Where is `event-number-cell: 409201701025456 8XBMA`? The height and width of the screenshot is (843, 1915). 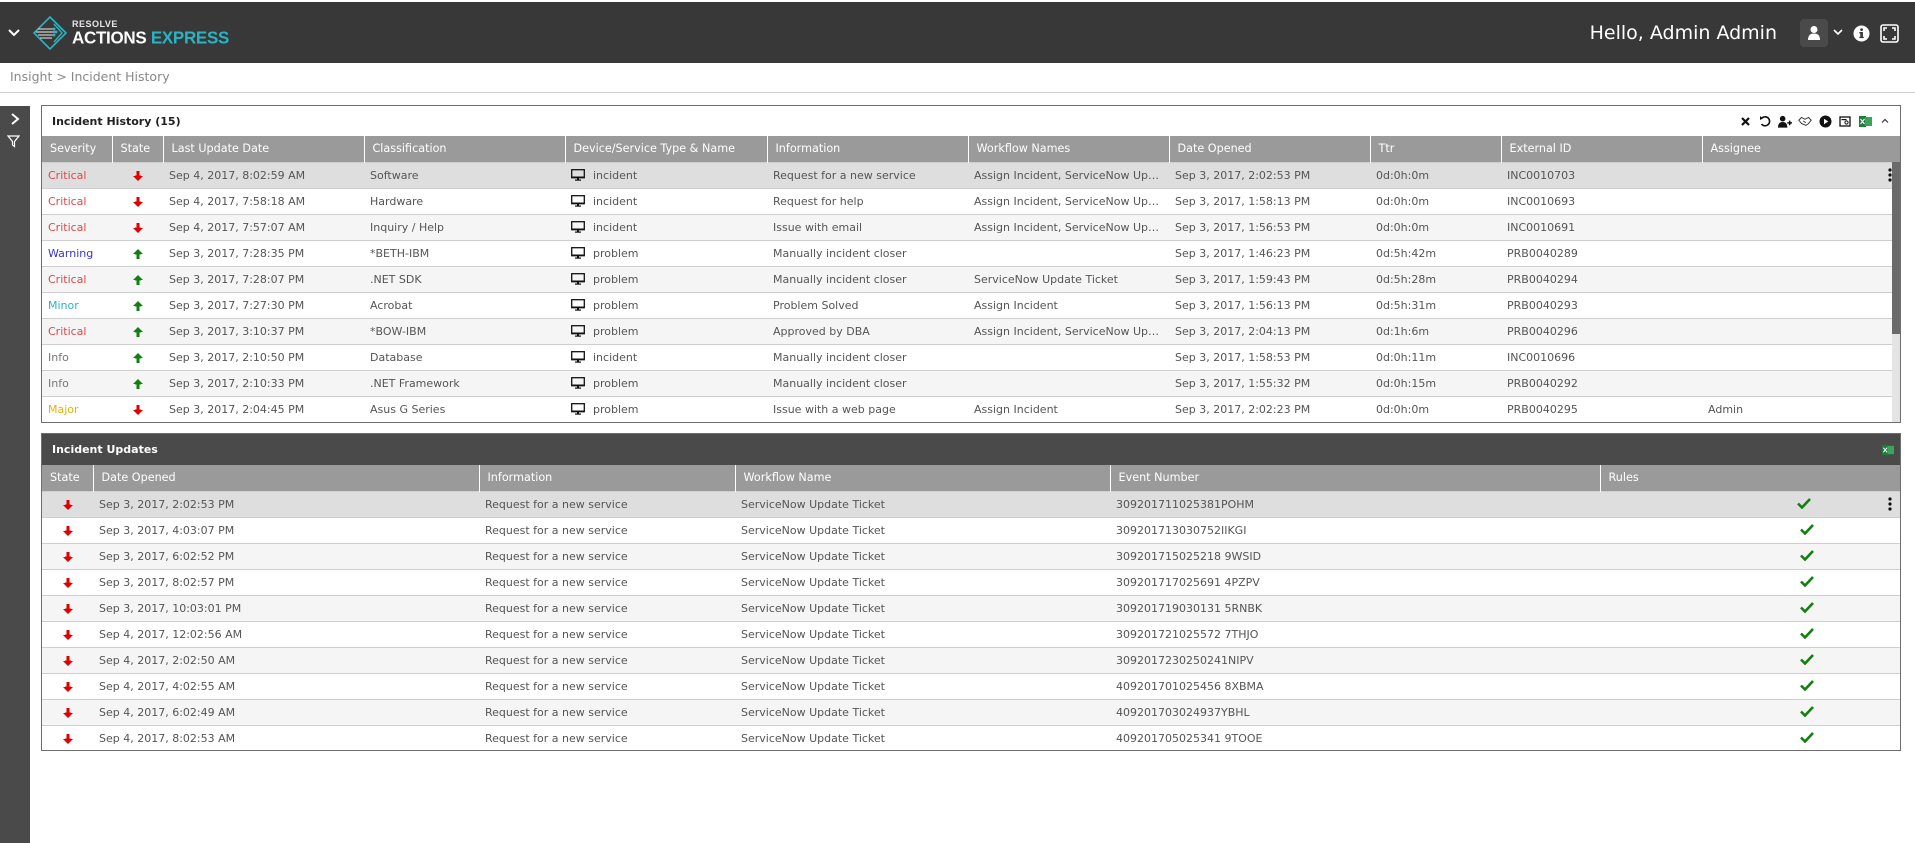
event-number-cell: 409201701025456 8XBMA is located at coordinates (1355, 685).